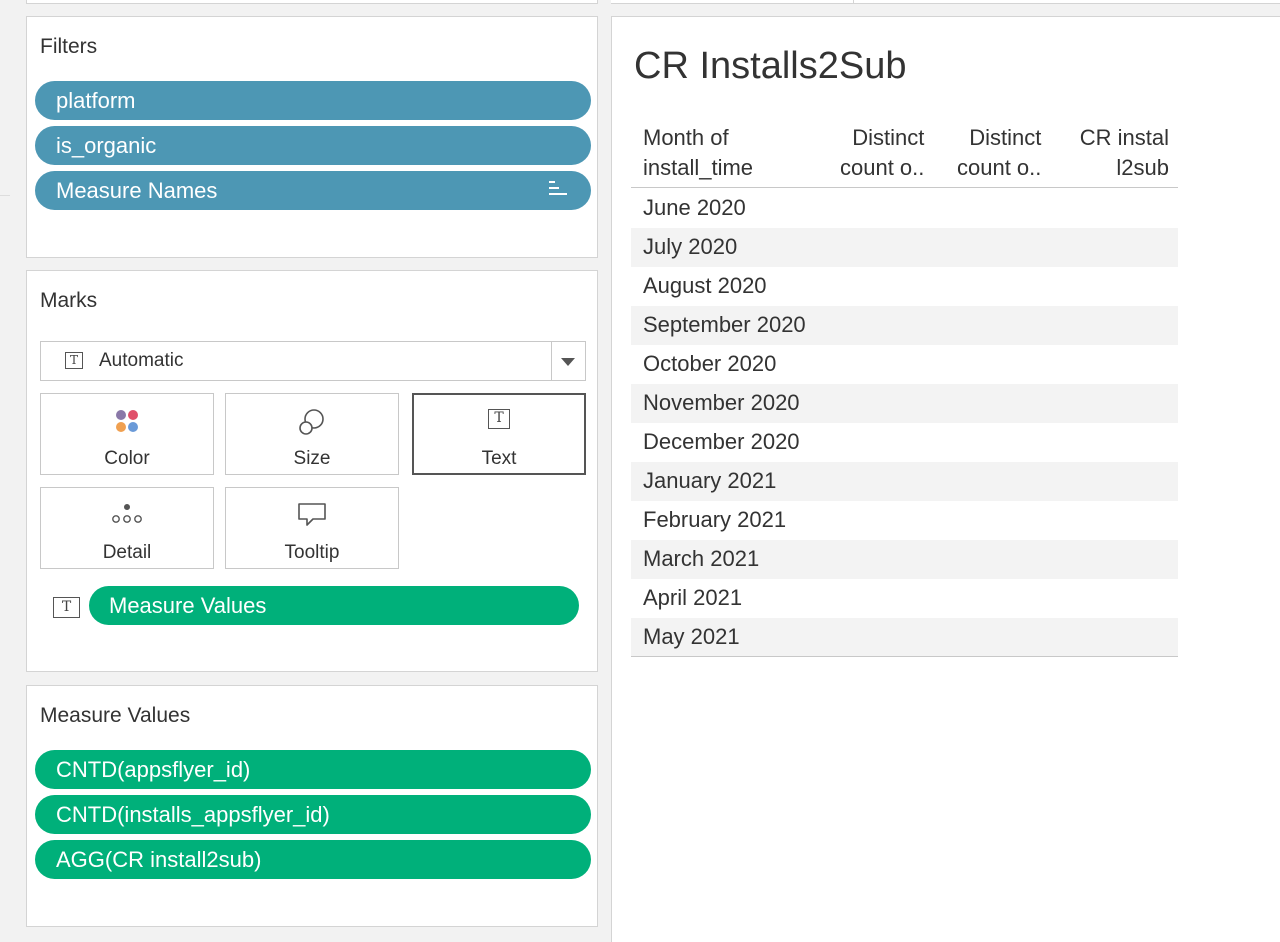 This screenshot has height=942, width=1280. I want to click on table-row: May 2021, so click(904, 637).